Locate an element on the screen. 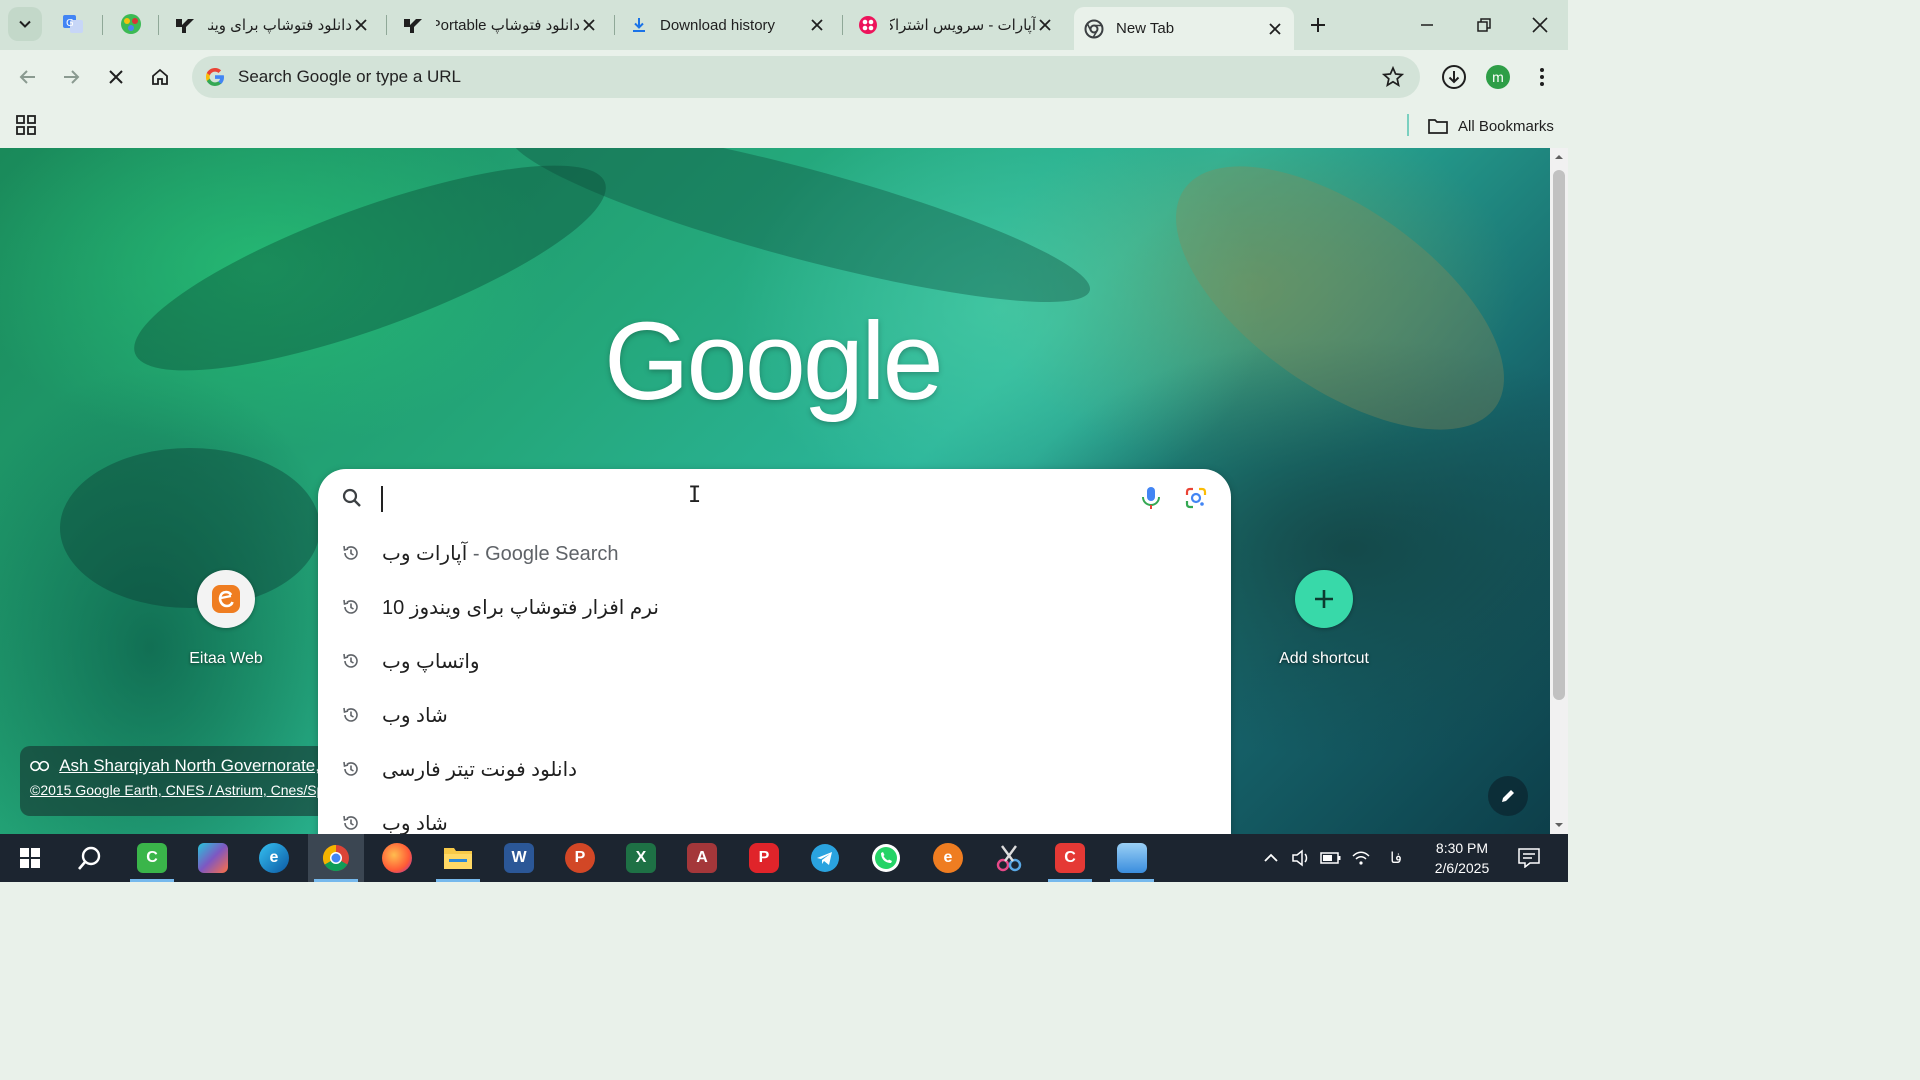  apps-grid-icon is located at coordinates (26, 125).